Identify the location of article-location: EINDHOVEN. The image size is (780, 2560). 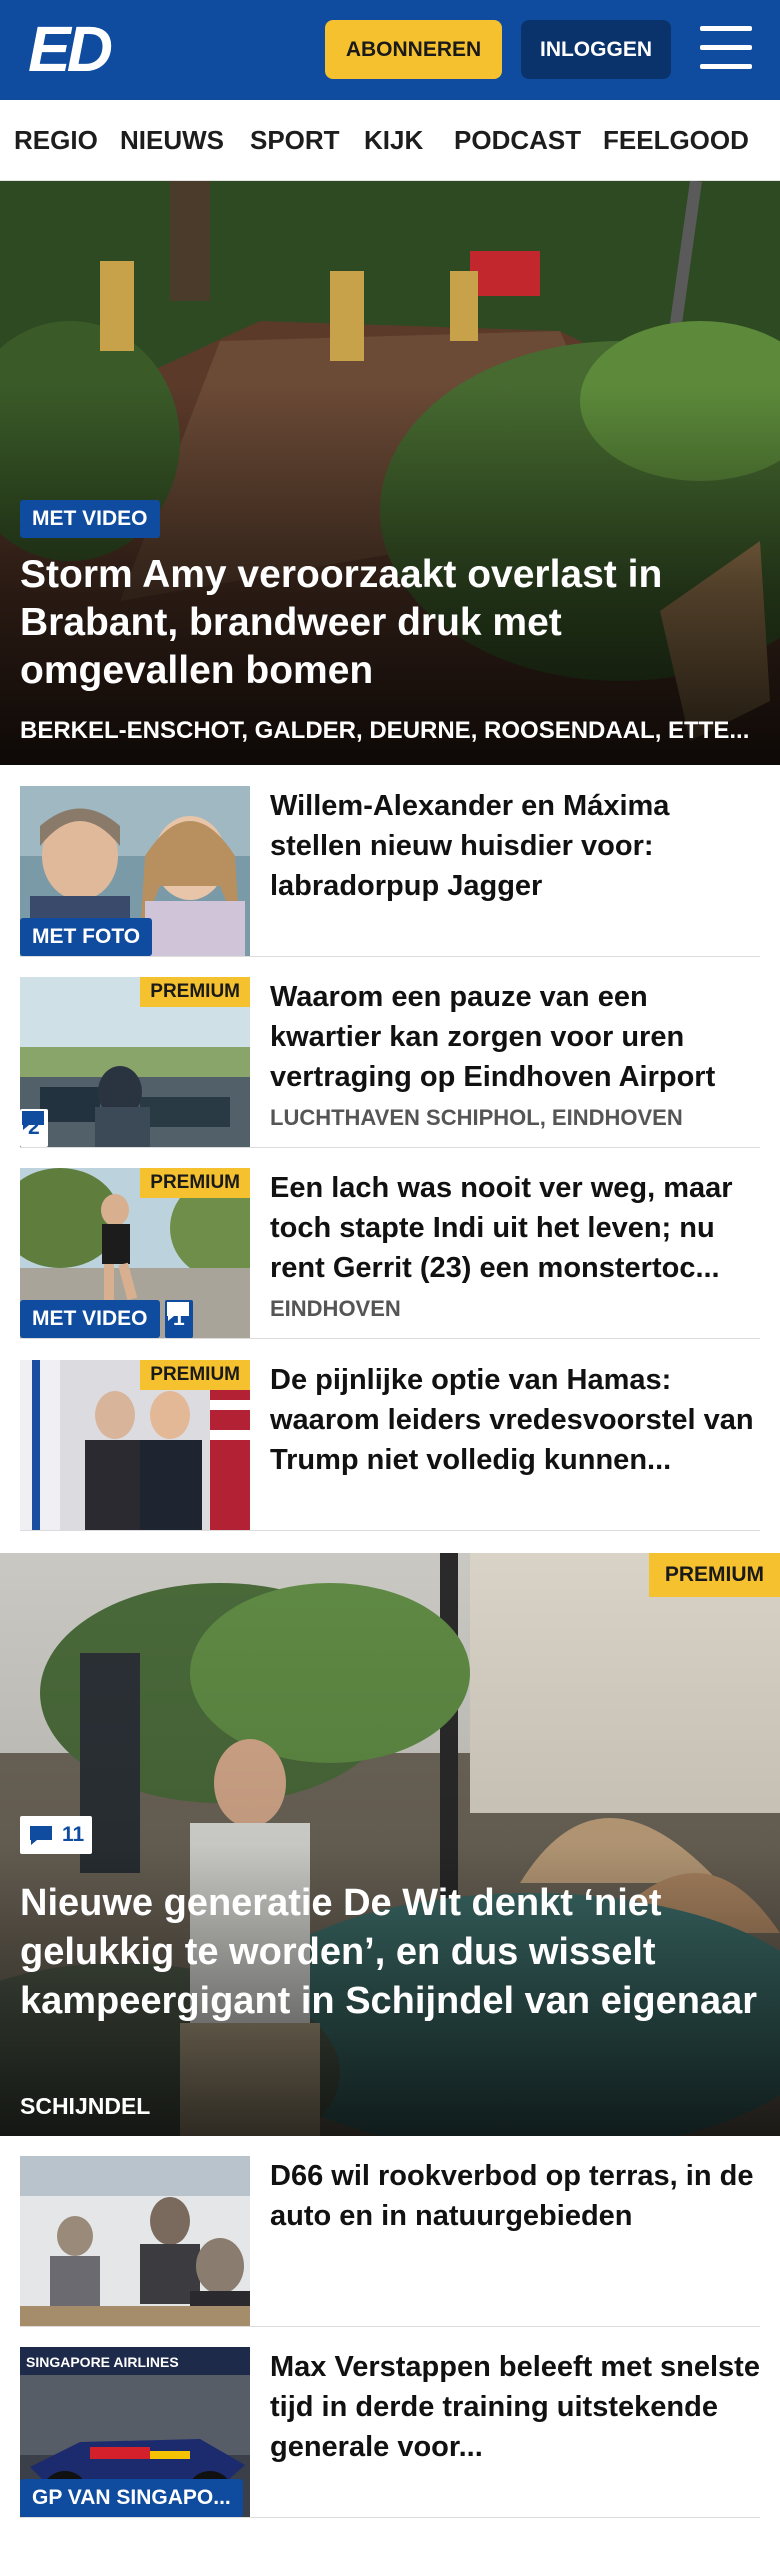
(335, 1308).